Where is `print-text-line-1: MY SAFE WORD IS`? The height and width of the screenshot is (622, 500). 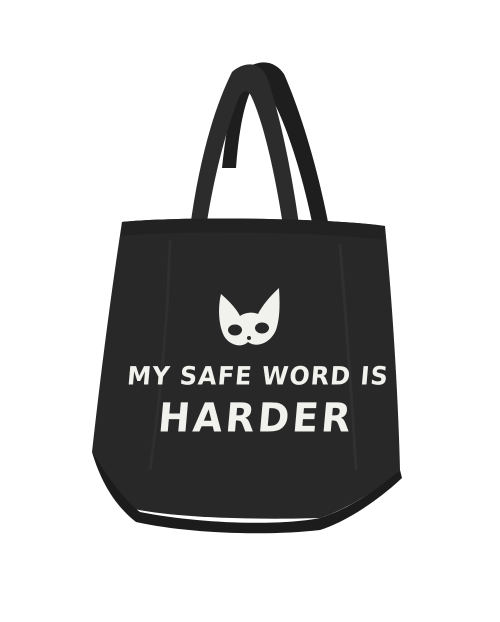
print-text-line-1: MY SAFE WORD IS is located at coordinates (258, 376).